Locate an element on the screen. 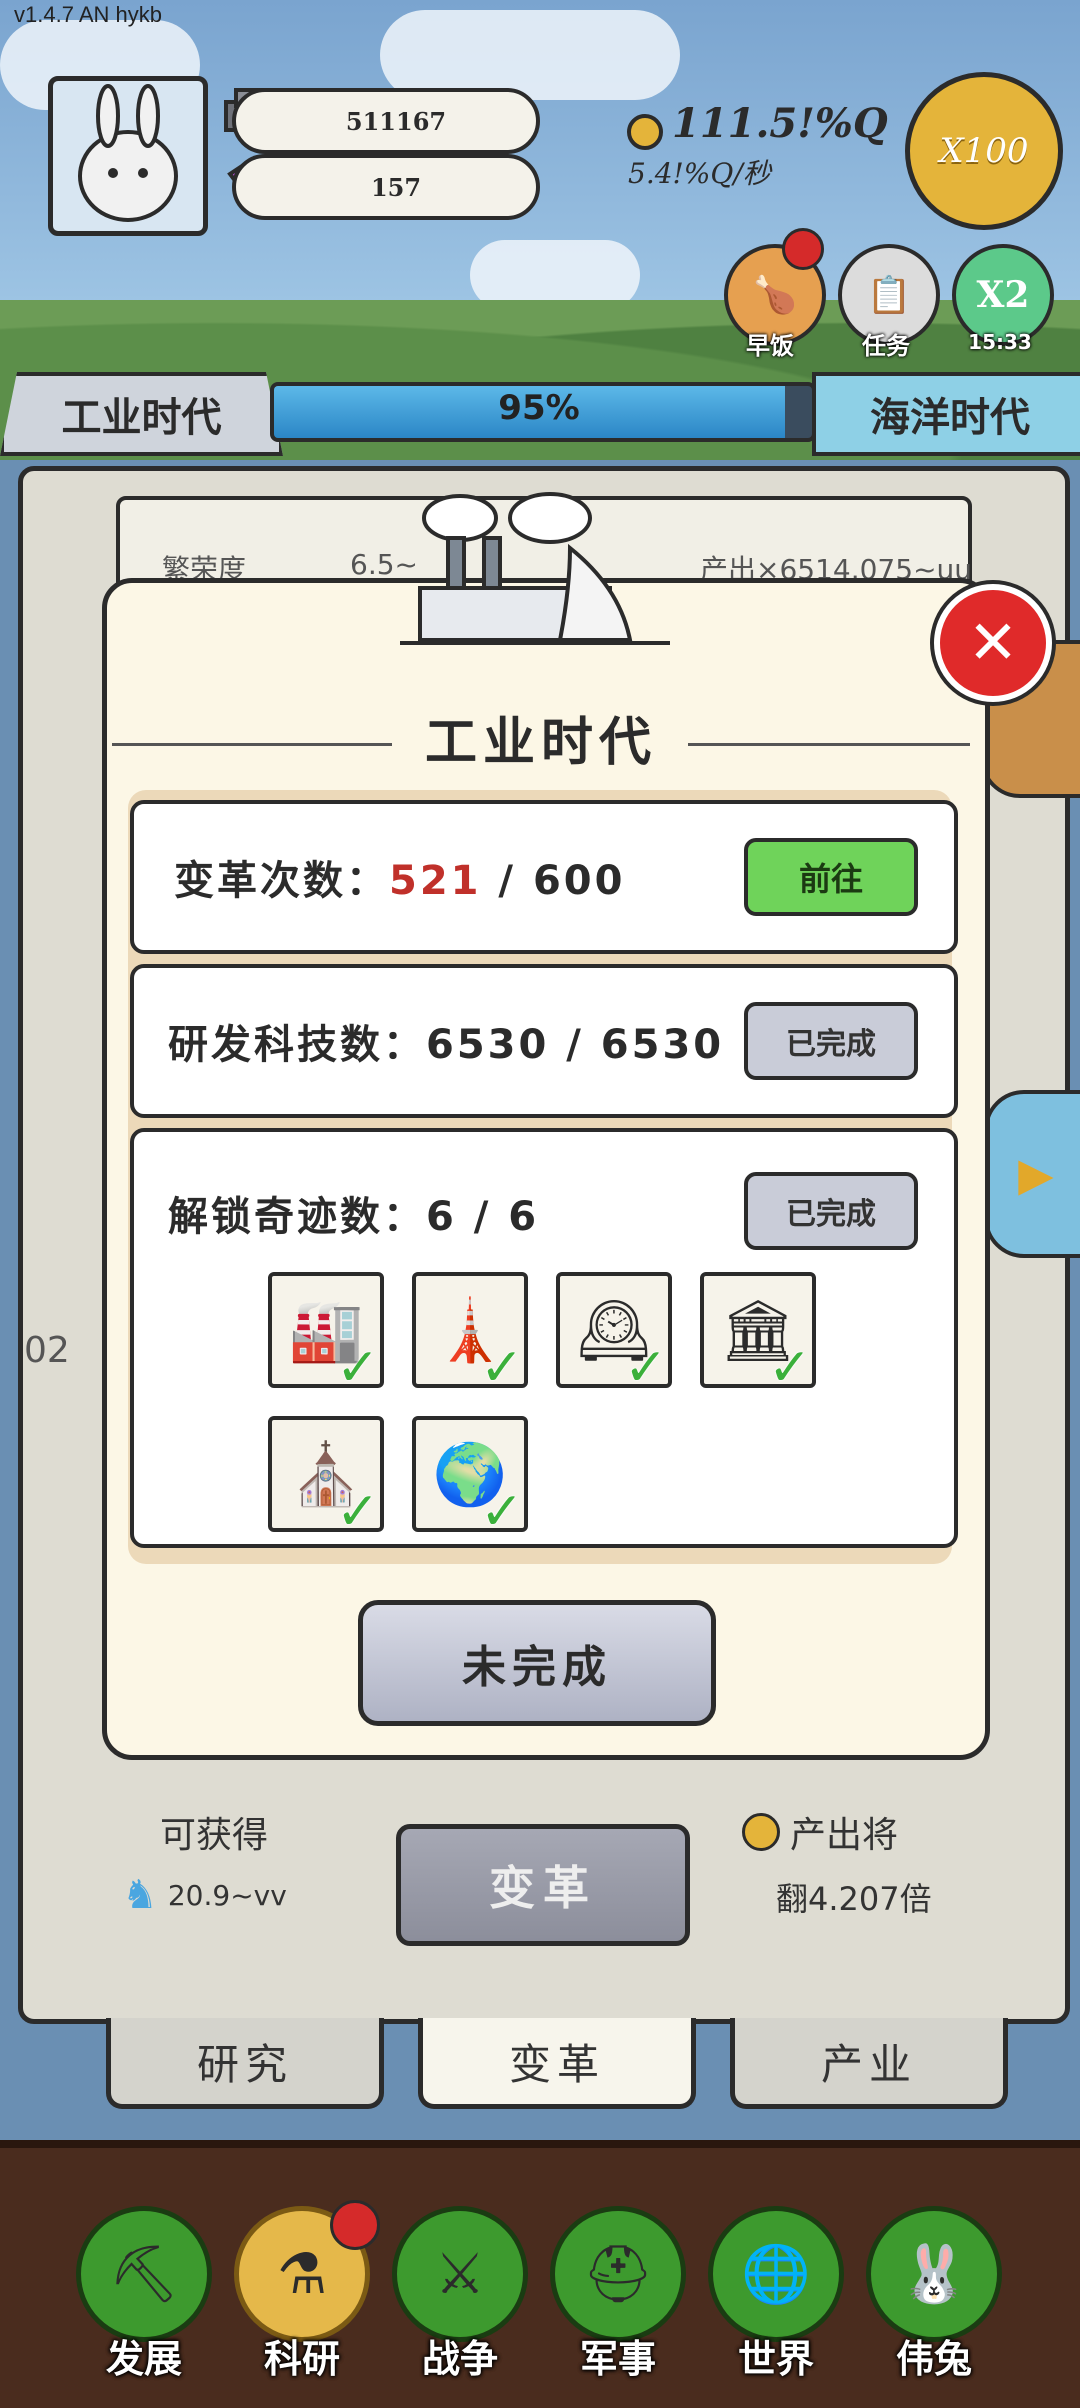 This screenshot has height=2408, width=1080. nav-develop: ⛏ 发展 is located at coordinates (144, 2296).